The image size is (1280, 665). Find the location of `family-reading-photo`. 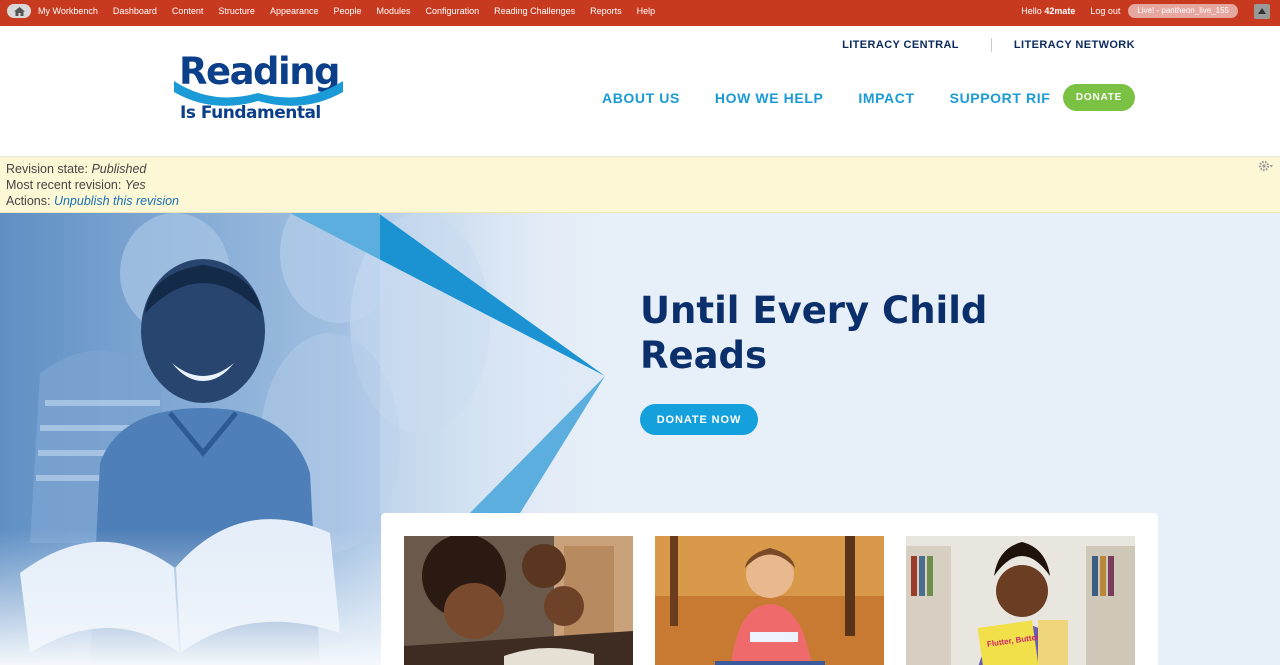

family-reading-photo is located at coordinates (518, 600).